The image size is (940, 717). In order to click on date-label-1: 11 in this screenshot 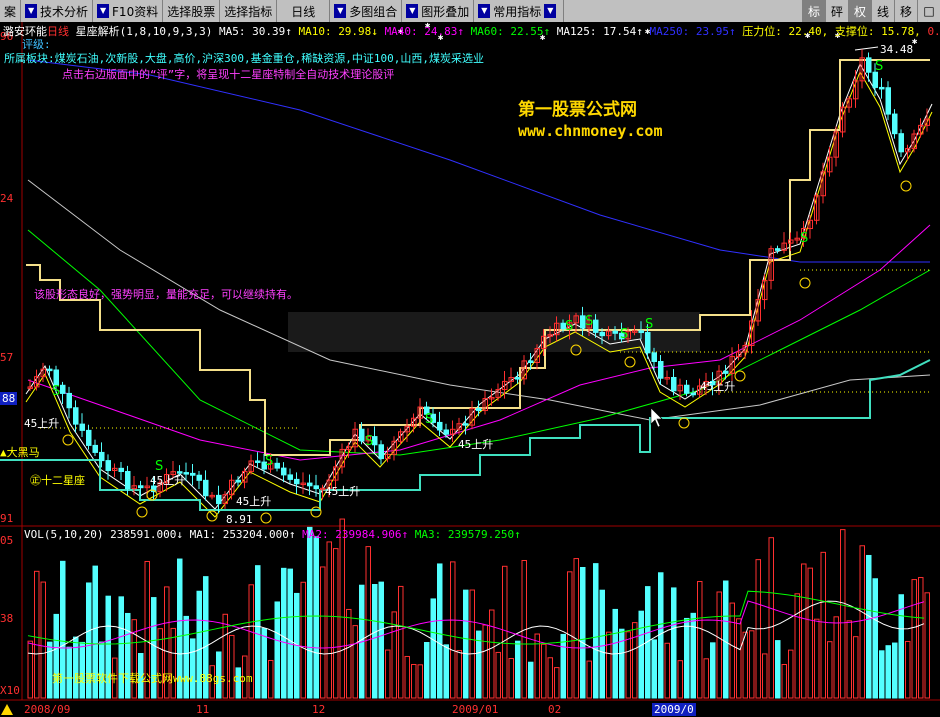, I will do `click(203, 709)`.